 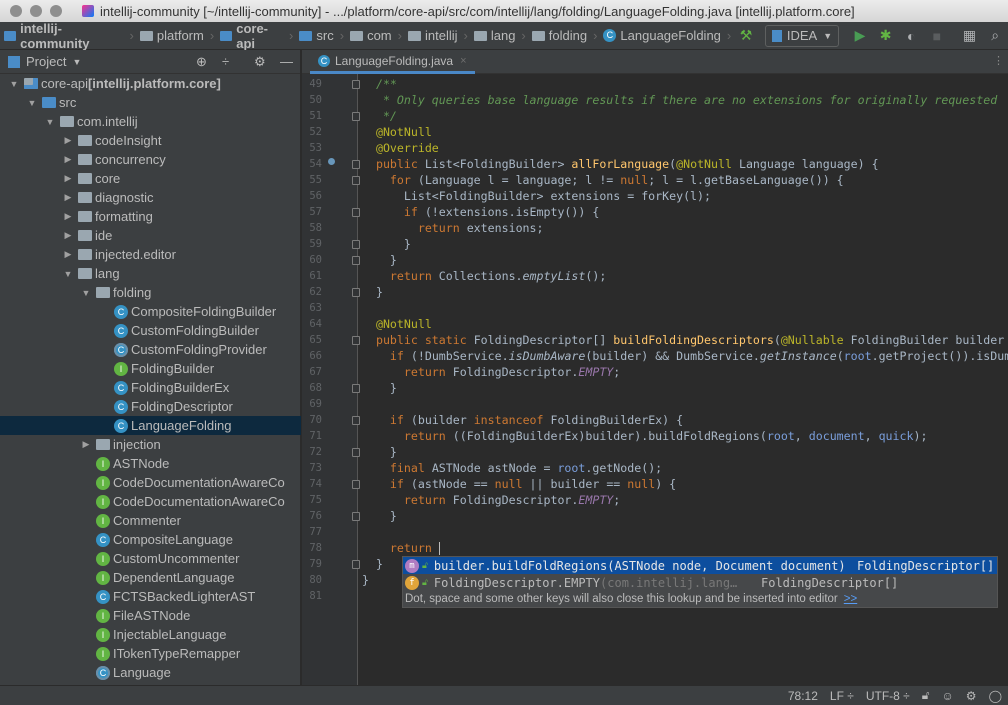 What do you see at coordinates (150, 273) in the screenshot?
I see `tree-item: ▼ lang` at bounding box center [150, 273].